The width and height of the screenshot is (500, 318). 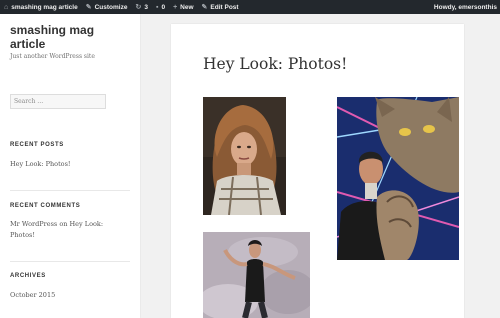 I want to click on recent-posts-title: RECENT POSTS, so click(x=37, y=145).